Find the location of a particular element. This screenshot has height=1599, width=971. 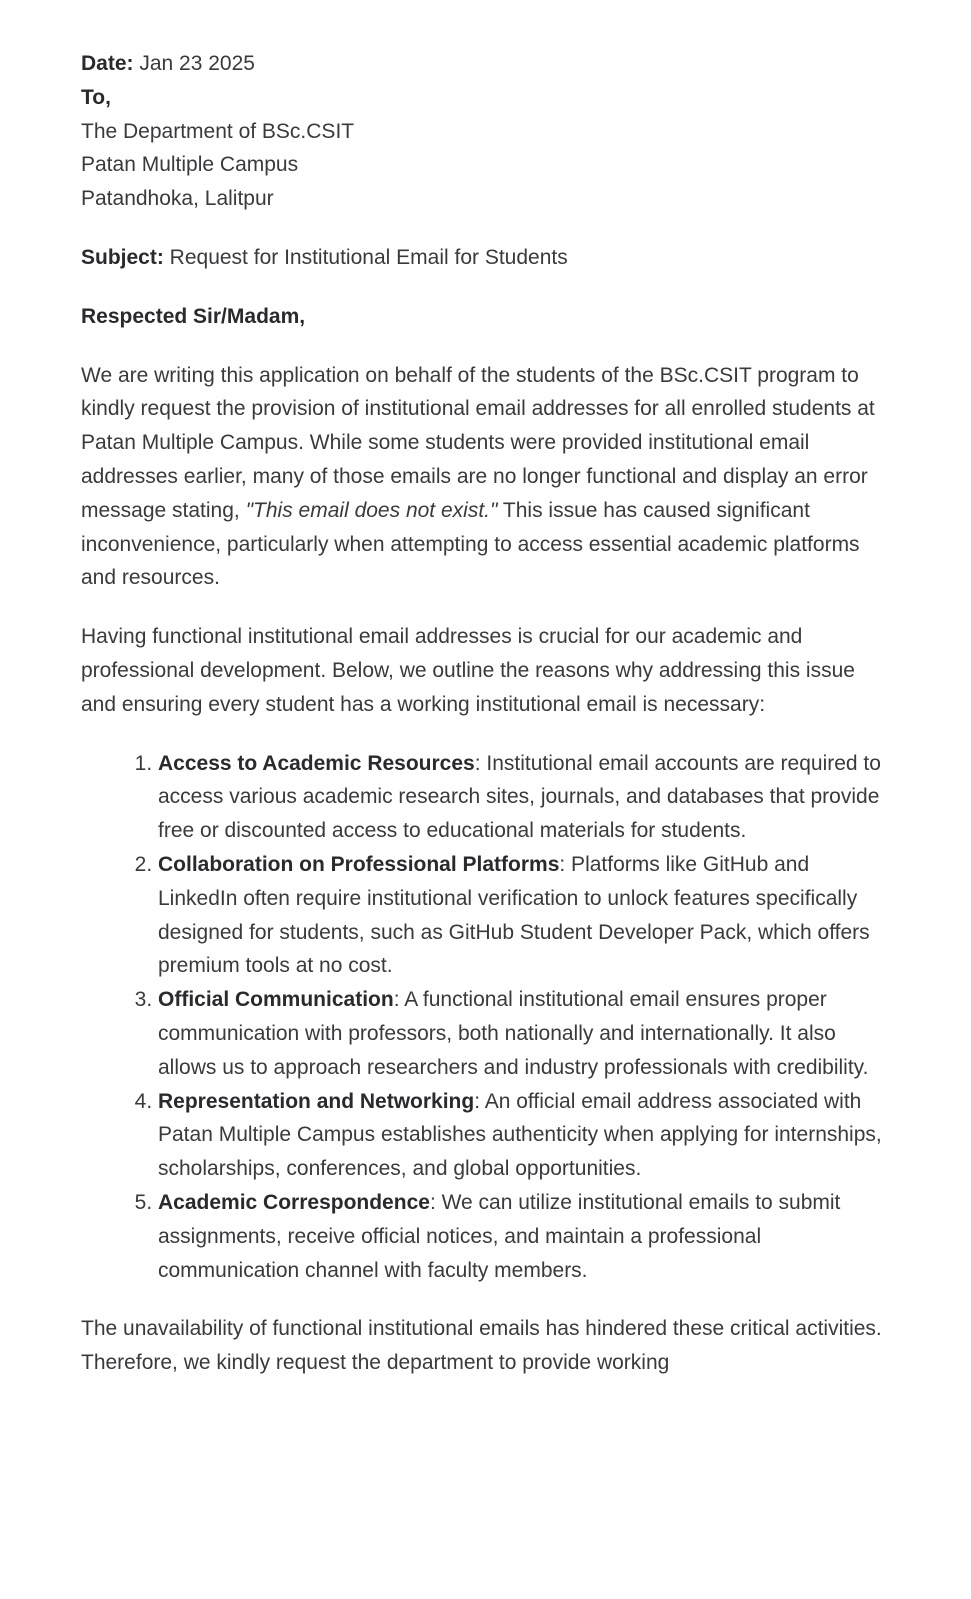

salutation-text: Respected Sir/Madam, is located at coordinates (193, 316).